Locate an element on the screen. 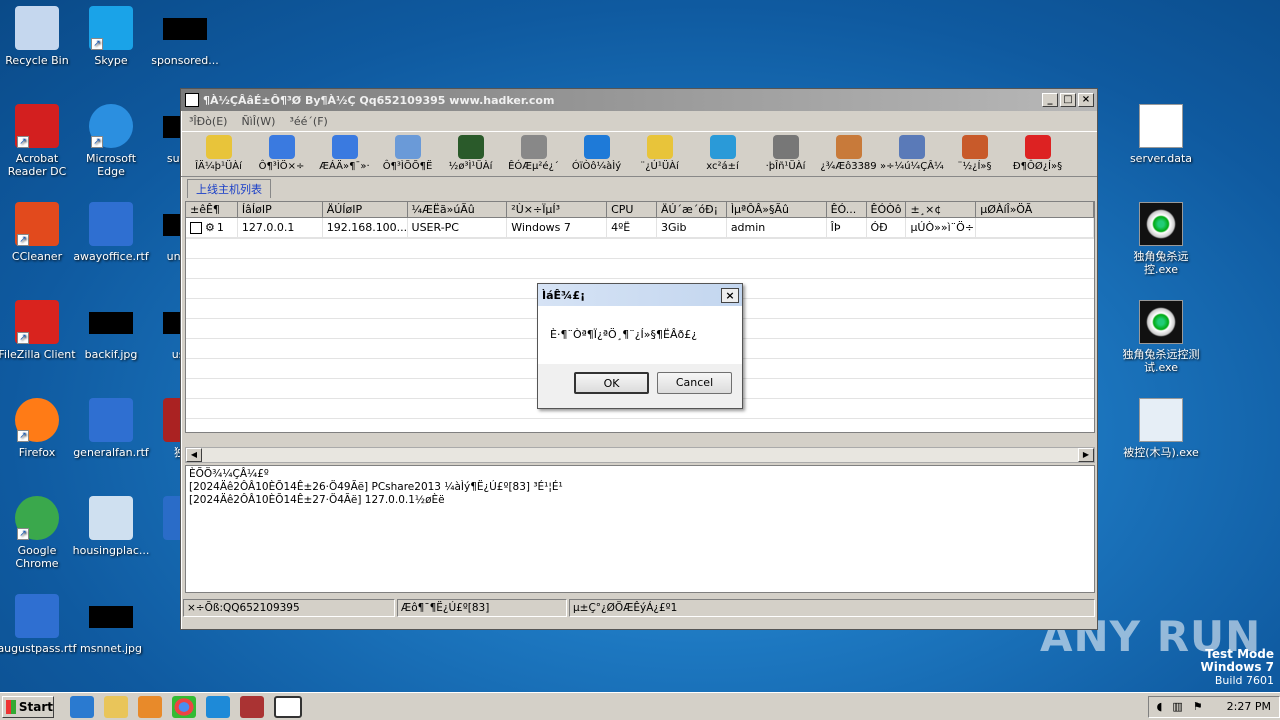 Image resolution: width=1280 pixels, height=720 pixels. desktop-icon-7: awayoffice.rtf is located at coordinates (111, 232).